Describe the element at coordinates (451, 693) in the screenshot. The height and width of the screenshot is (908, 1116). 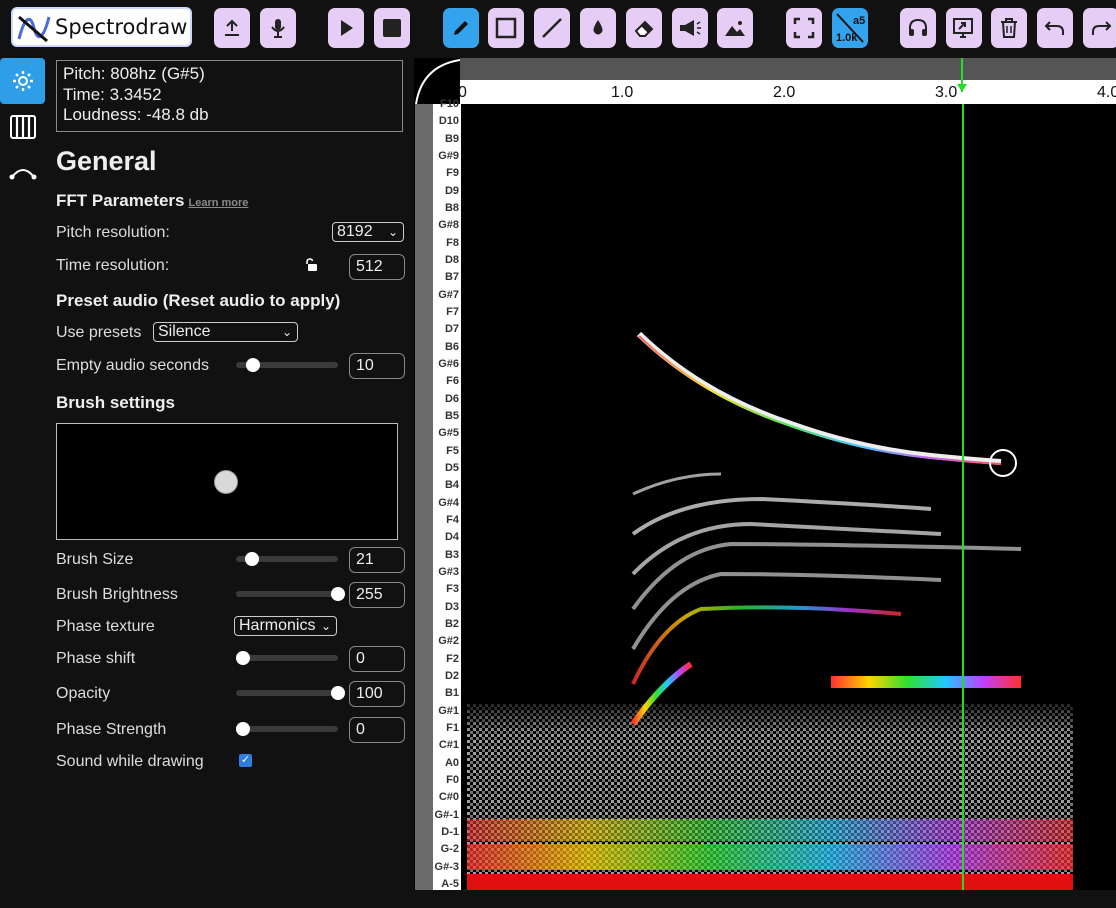
I see `note-label: B1` at that location.